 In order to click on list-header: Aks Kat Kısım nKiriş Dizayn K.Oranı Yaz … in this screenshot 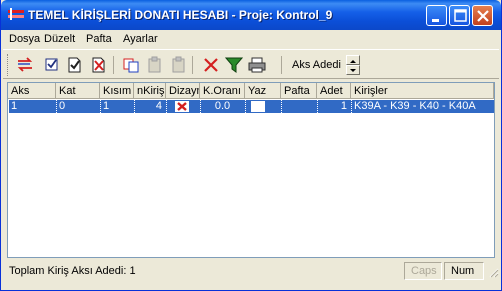, I will do `click(251, 91)`.